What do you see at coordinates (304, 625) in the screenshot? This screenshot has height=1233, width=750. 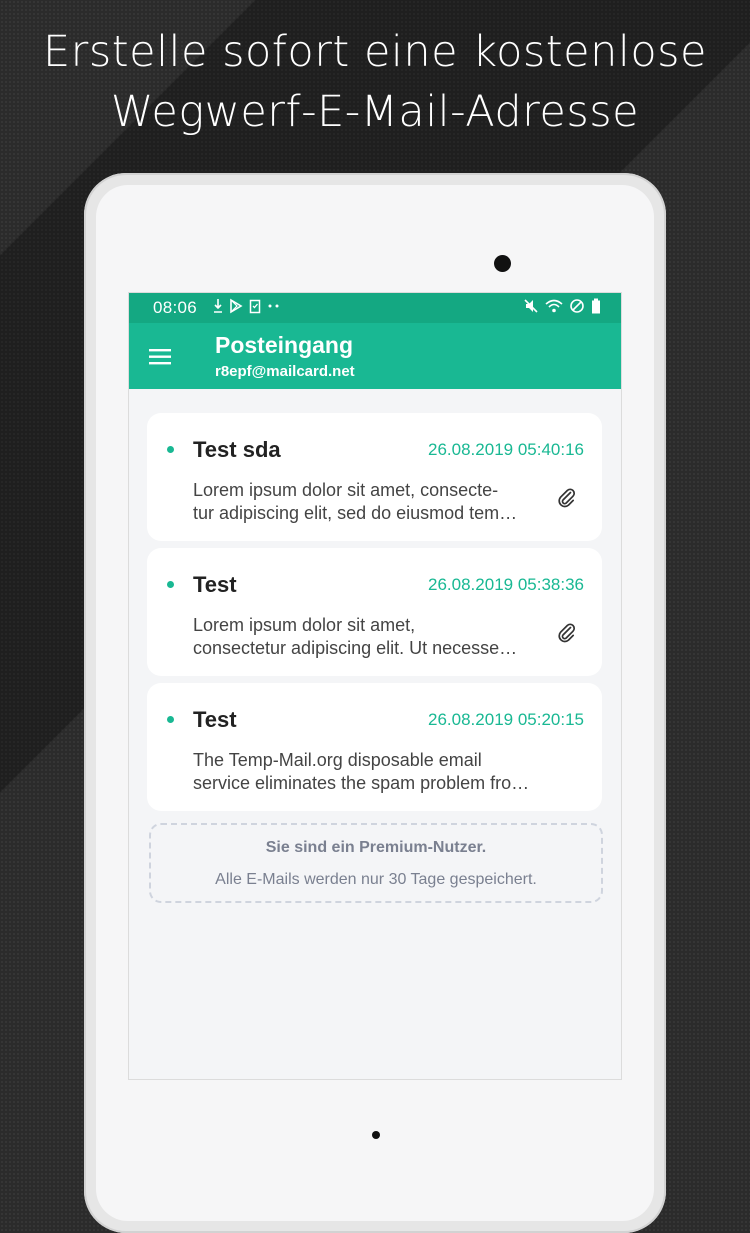 I see `email-preview-line: Lorem ipsum dolor sit amet,` at bounding box center [304, 625].